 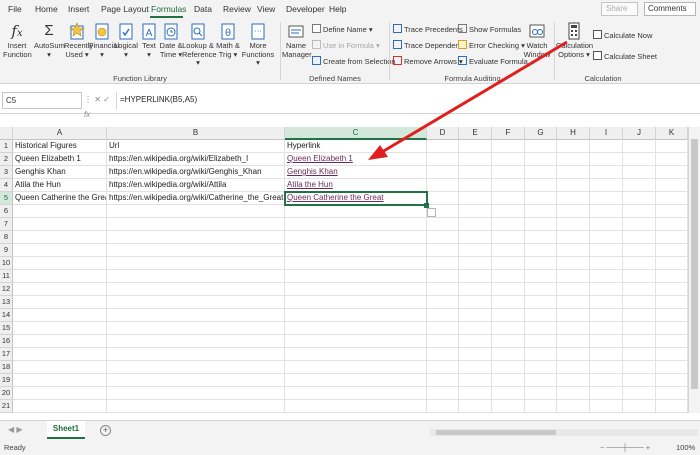 I want to click on horizontal-scroll-thumb, so click(x=496, y=432).